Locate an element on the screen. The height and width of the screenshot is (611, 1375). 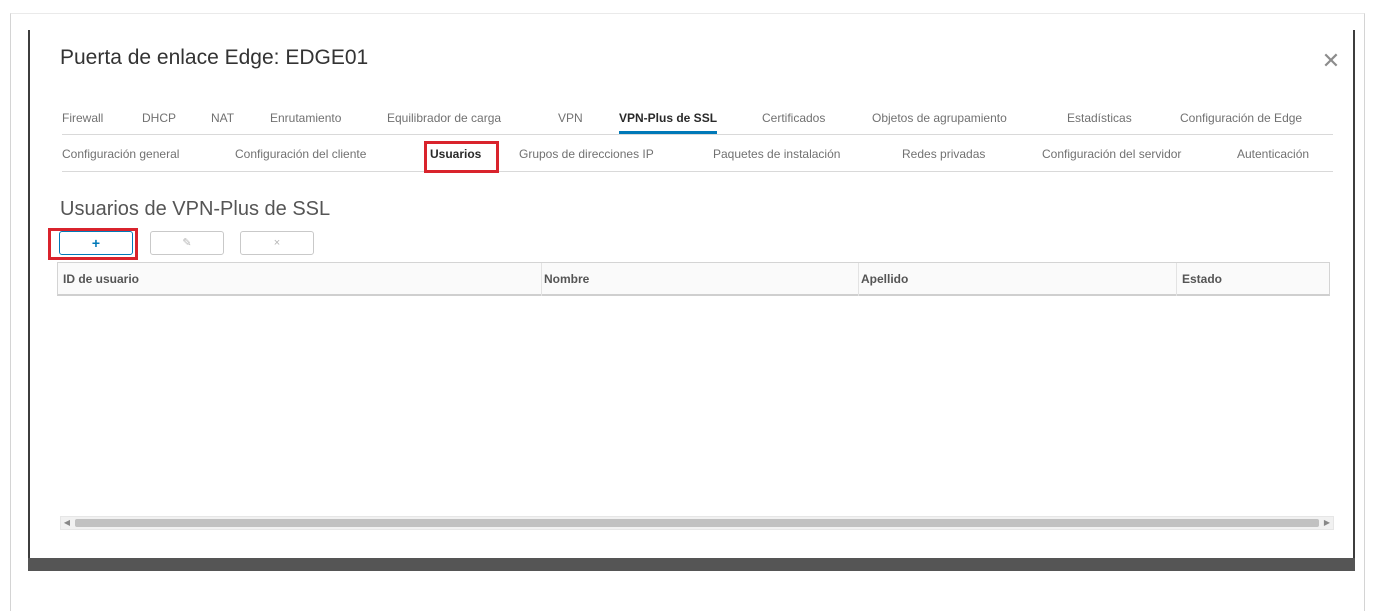
add-button-highlight-box is located at coordinates (93, 244).